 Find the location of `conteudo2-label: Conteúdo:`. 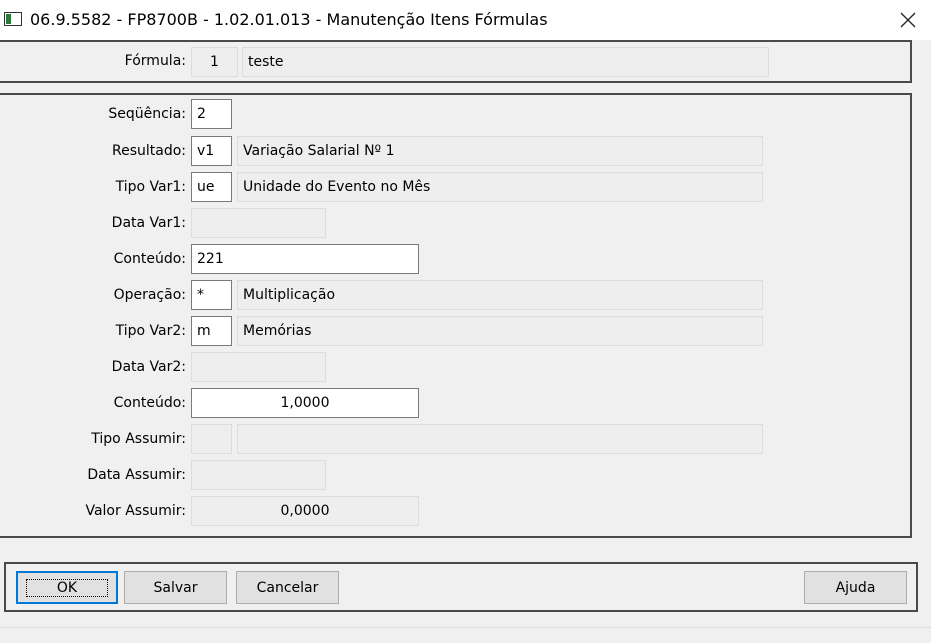

conteudo2-label: Conteúdo: is located at coordinates (149, 403).